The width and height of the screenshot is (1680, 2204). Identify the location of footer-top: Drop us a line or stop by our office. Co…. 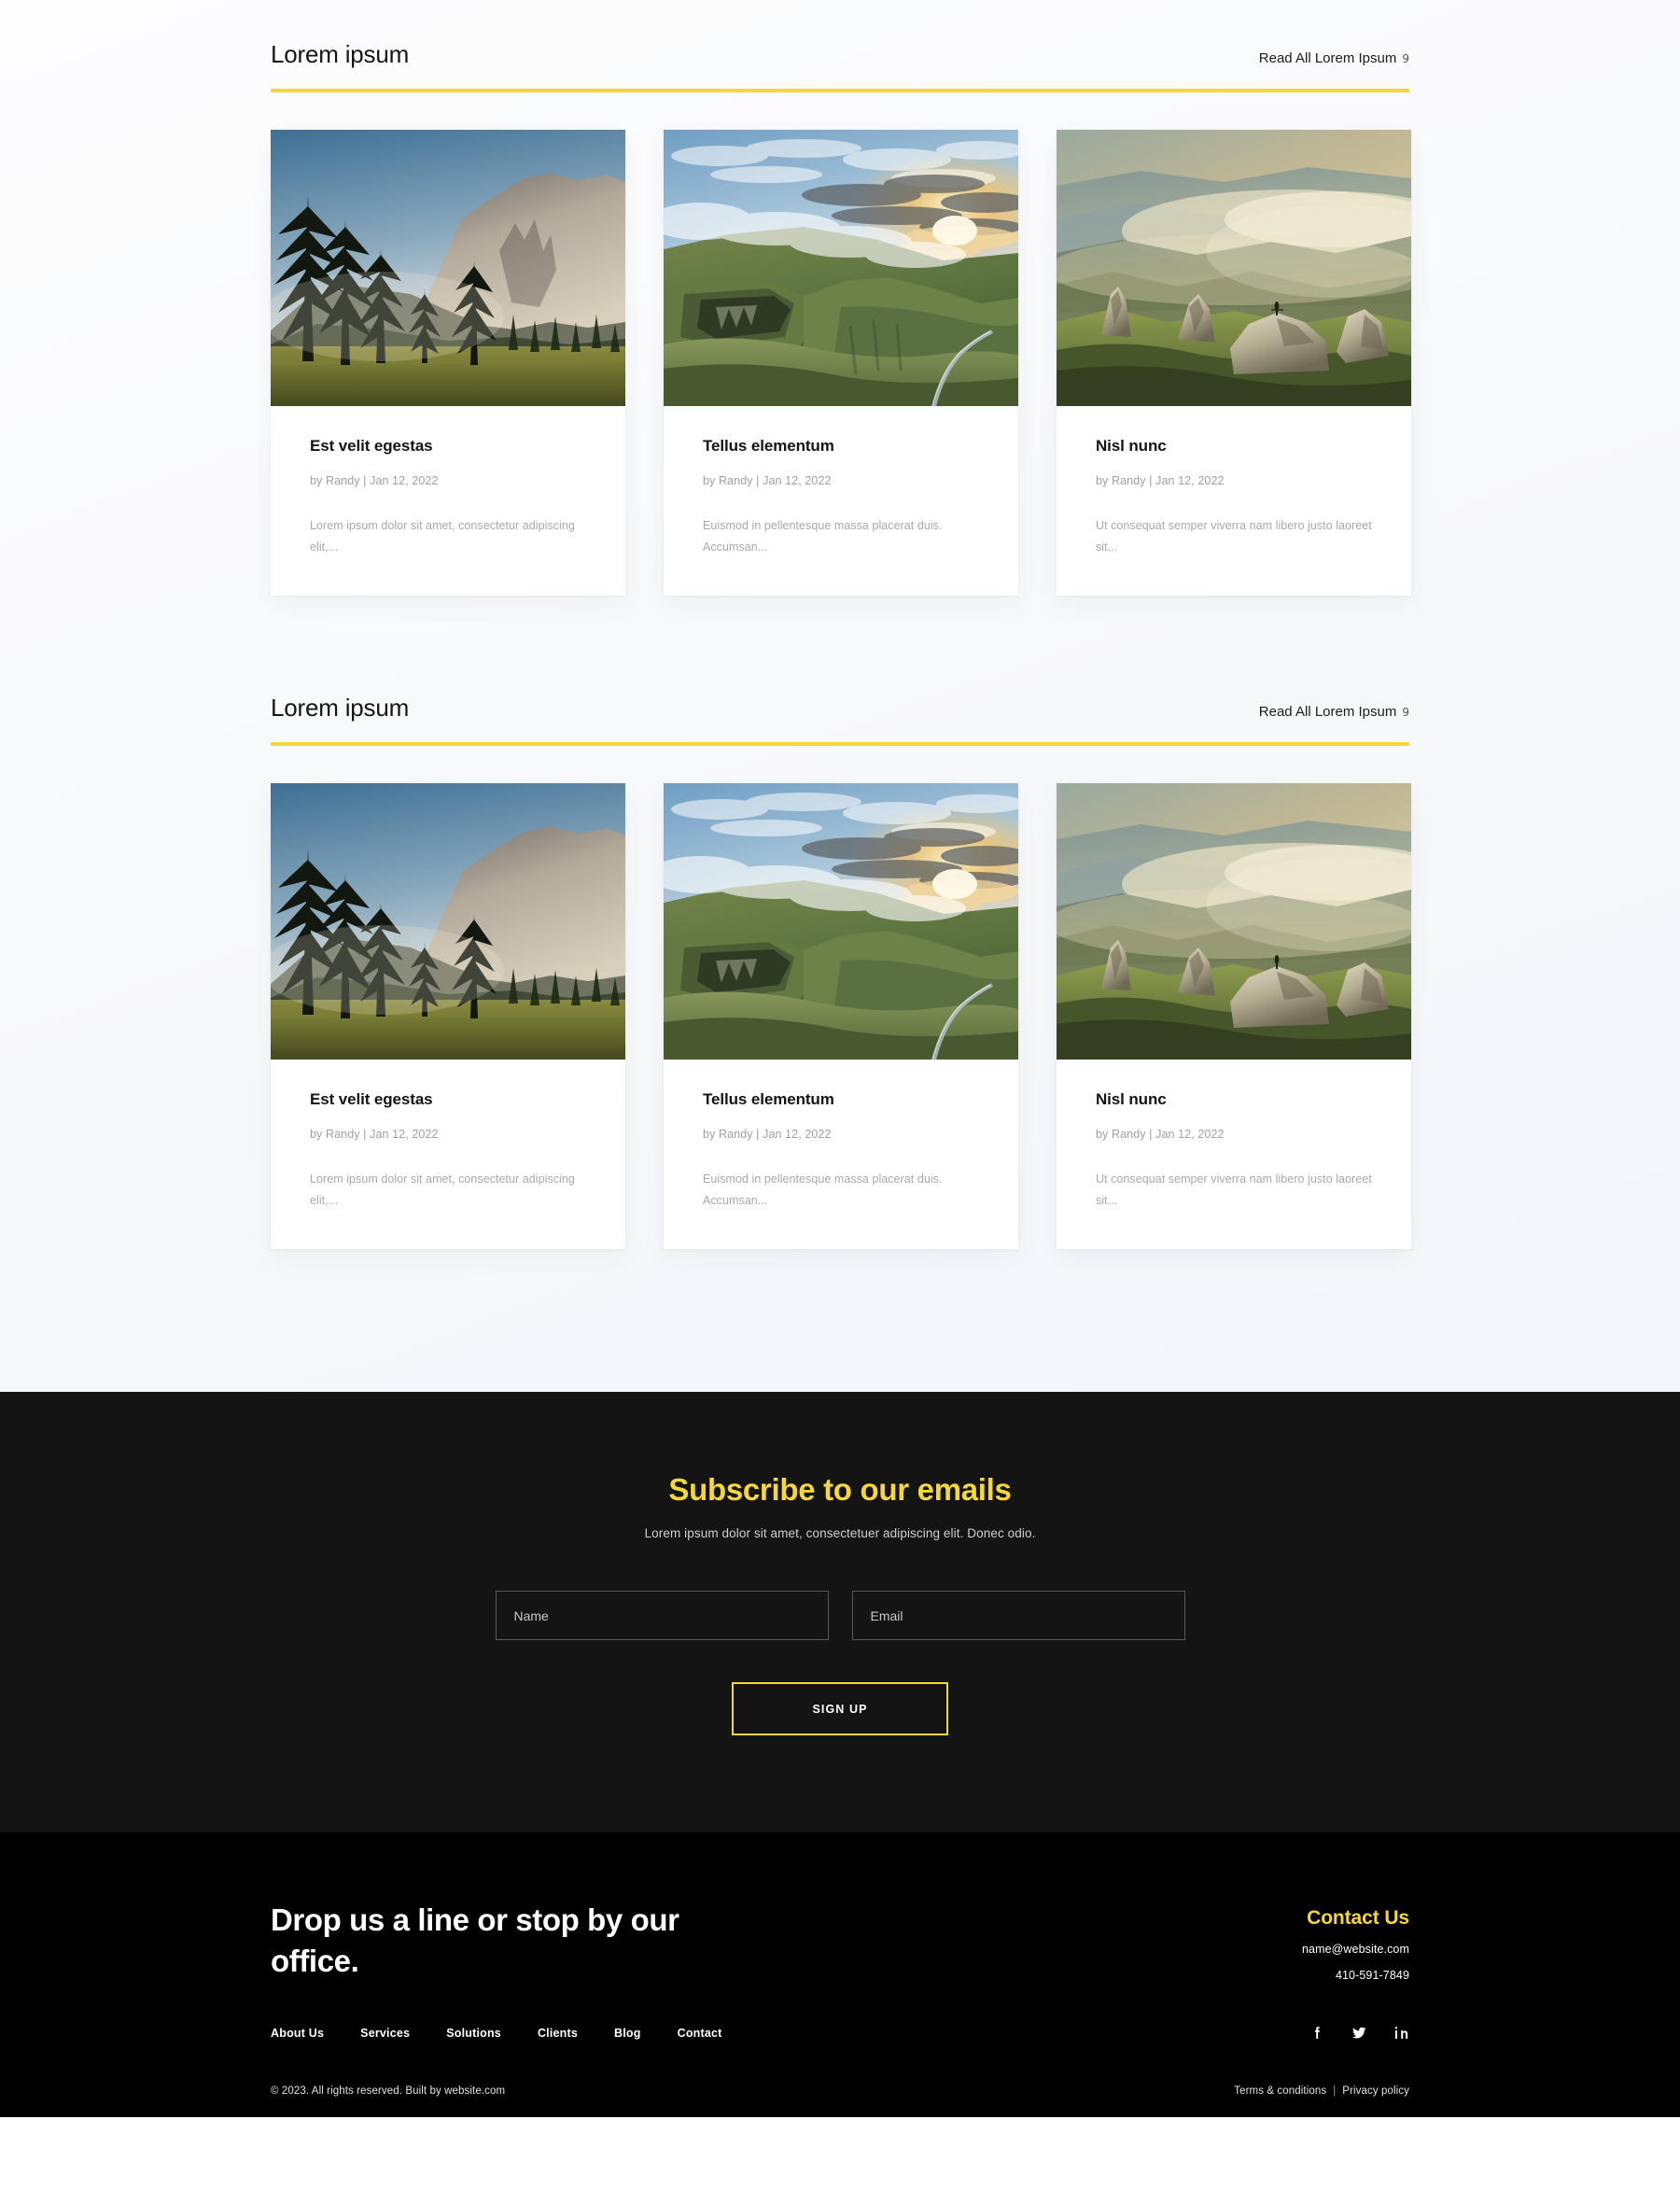
(840, 1941).